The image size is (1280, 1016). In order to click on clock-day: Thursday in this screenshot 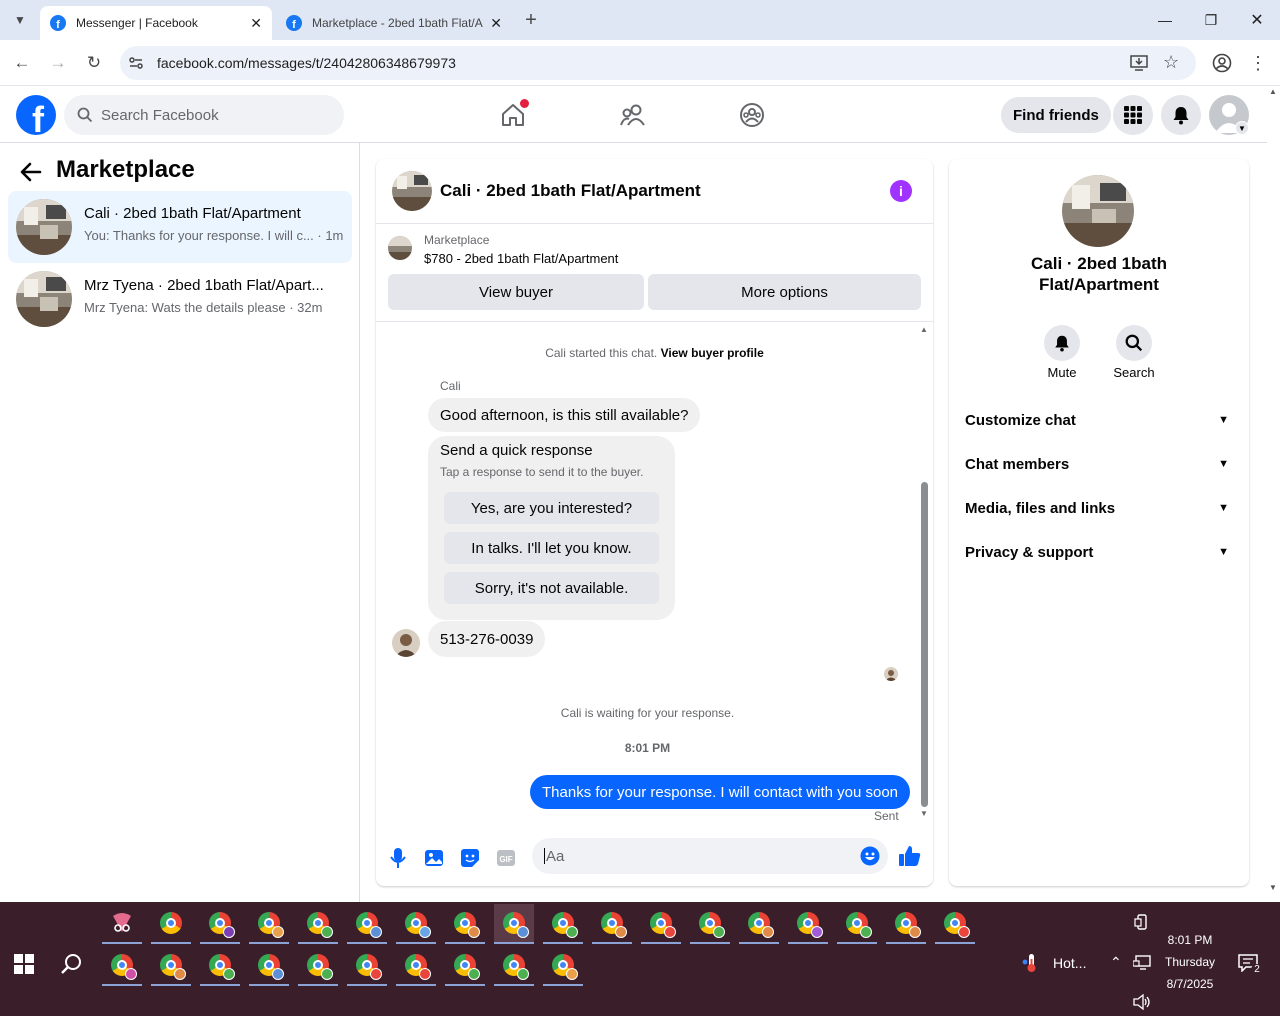, I will do `click(1190, 962)`.